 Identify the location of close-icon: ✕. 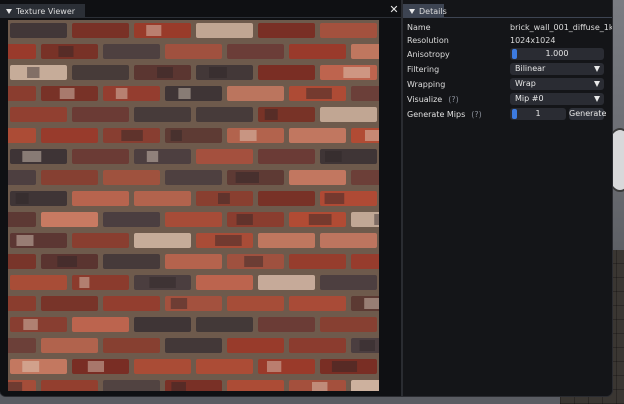
(394, 10).